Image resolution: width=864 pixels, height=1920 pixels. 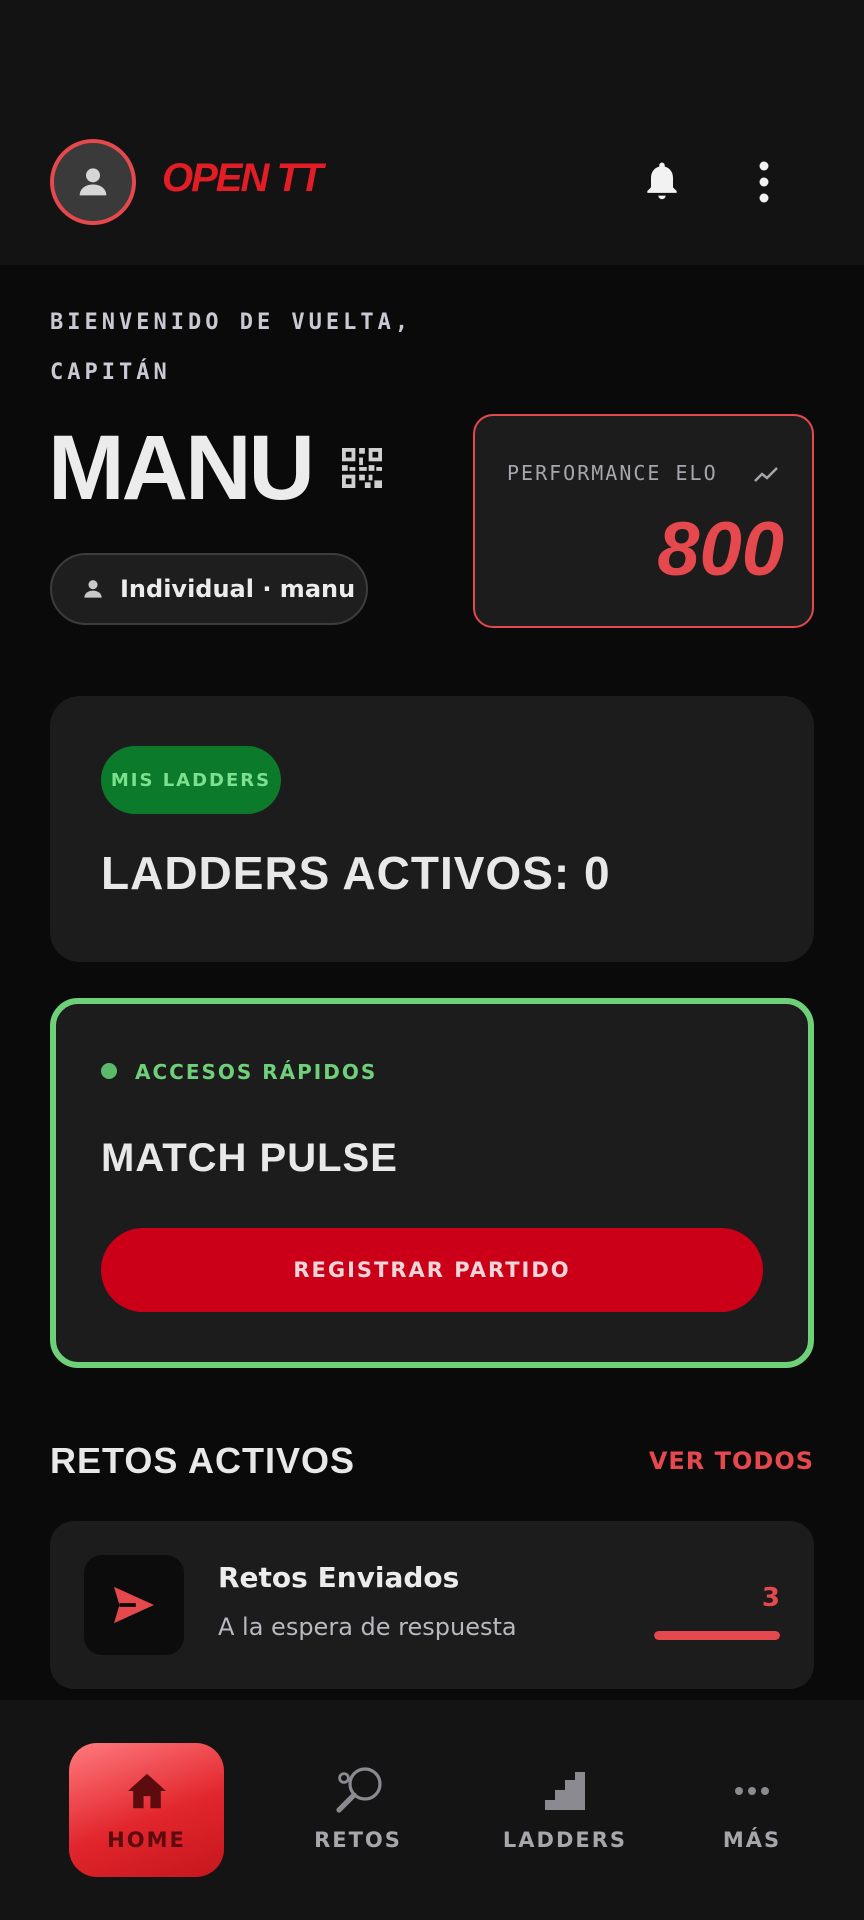 What do you see at coordinates (109, 1071) in the screenshot?
I see `status-dot` at bounding box center [109, 1071].